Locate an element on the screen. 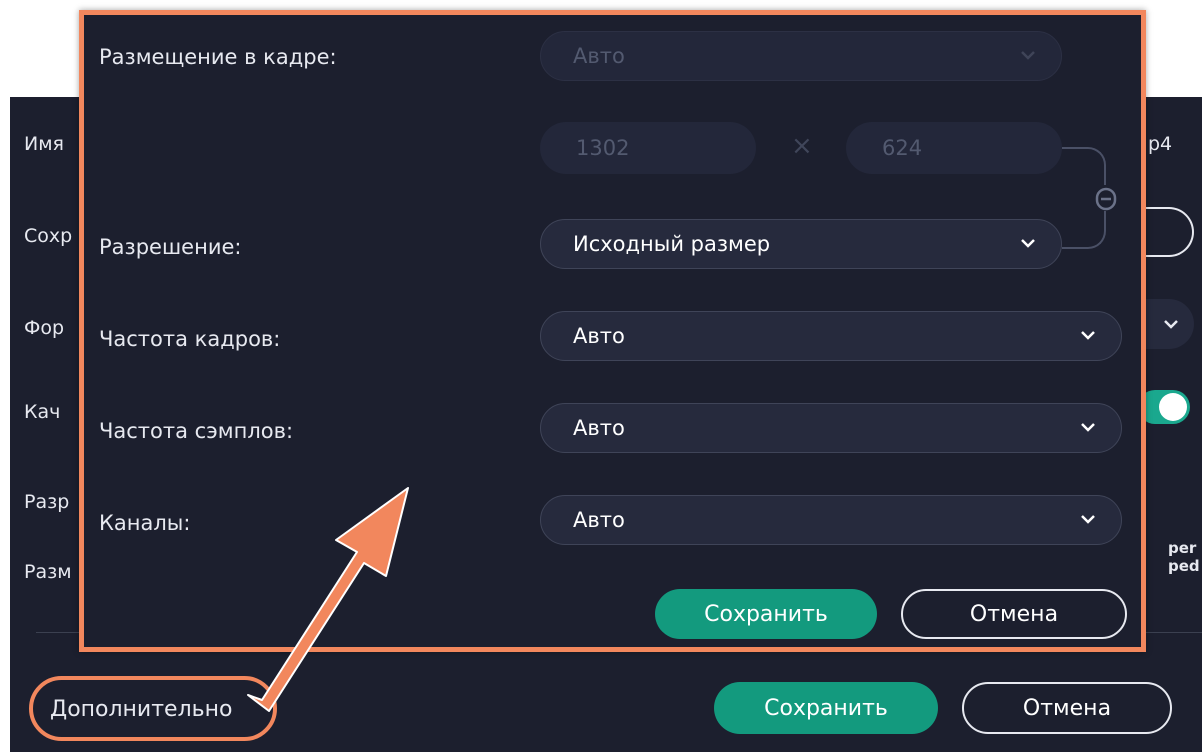 This screenshot has width=1202, height=752. sample-rate-value: Авто is located at coordinates (599, 428).